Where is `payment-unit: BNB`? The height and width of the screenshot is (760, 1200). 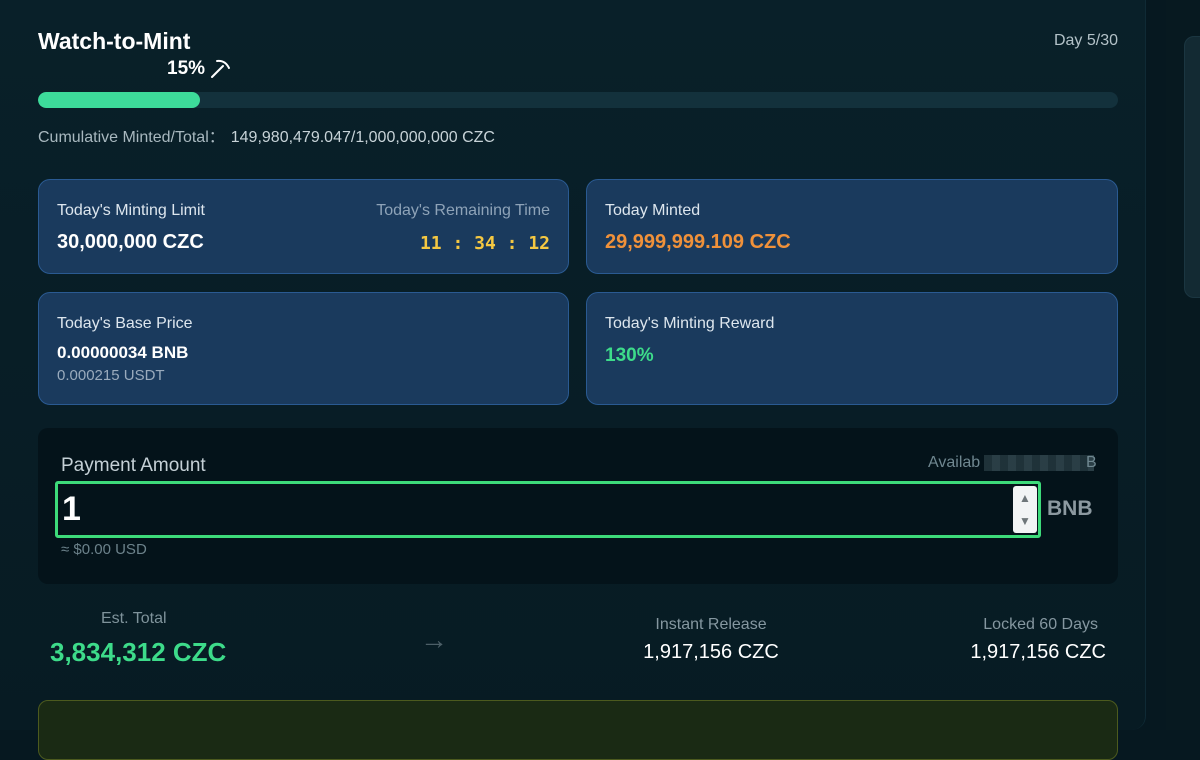
payment-unit: BNB is located at coordinates (1070, 508).